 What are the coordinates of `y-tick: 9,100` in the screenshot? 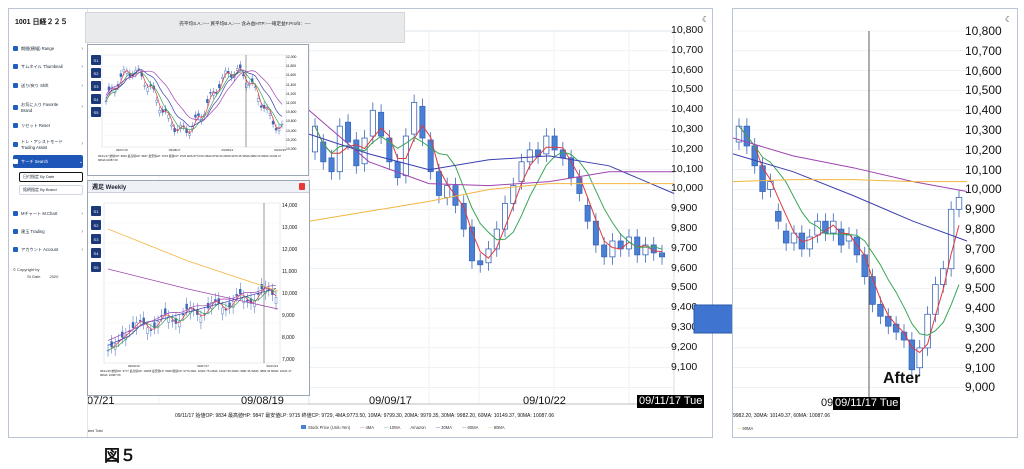 It's located at (684, 366).